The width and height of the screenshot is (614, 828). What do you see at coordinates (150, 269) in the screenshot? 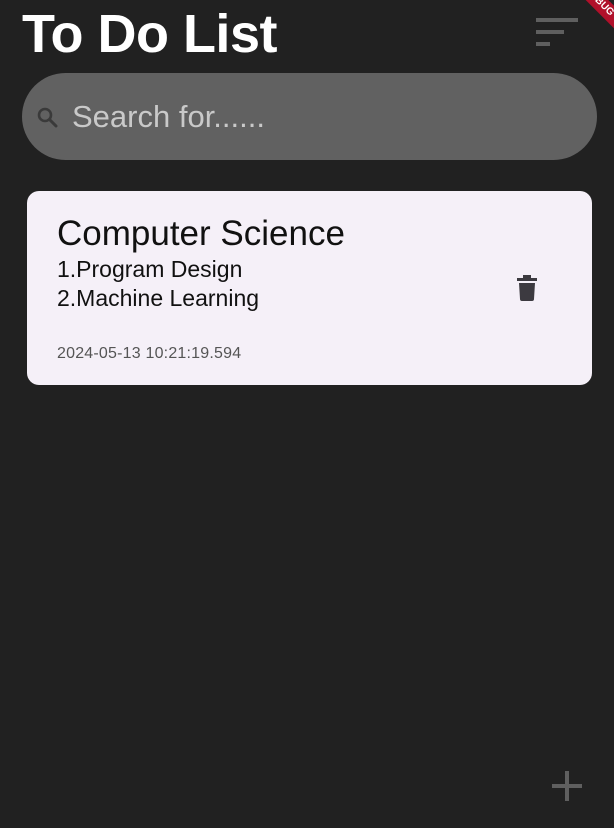
I see `note-line: 1.Program Design` at bounding box center [150, 269].